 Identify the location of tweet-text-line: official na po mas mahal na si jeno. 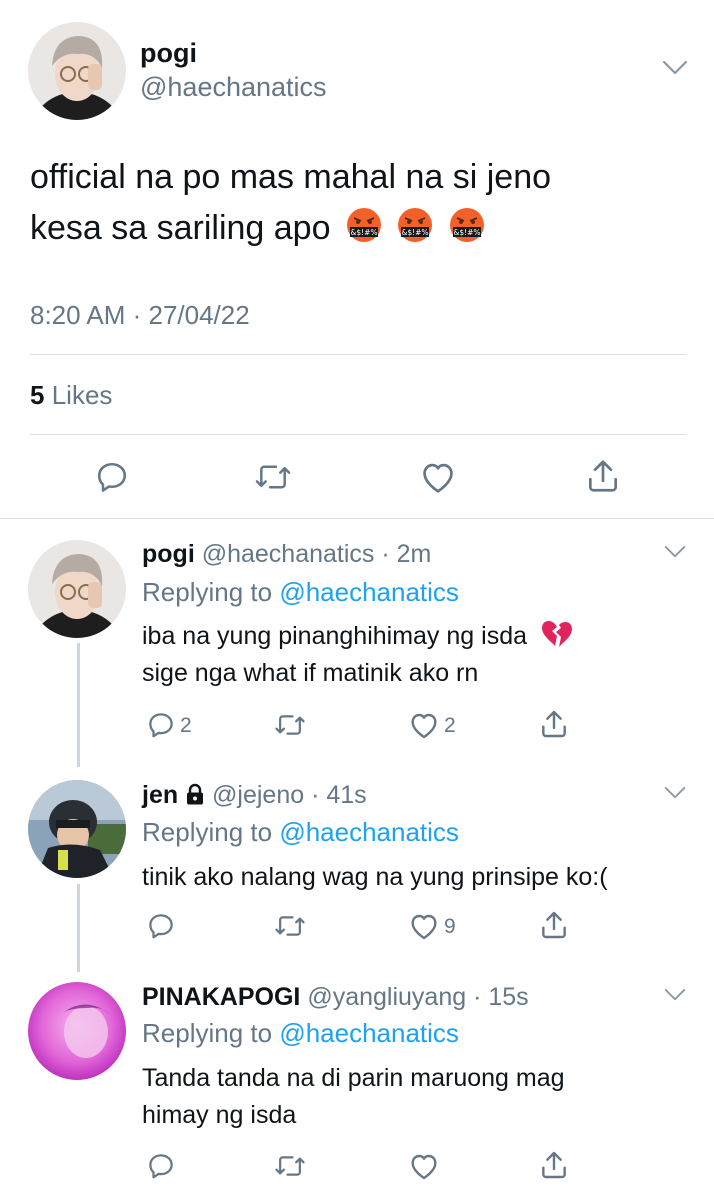
(291, 177).